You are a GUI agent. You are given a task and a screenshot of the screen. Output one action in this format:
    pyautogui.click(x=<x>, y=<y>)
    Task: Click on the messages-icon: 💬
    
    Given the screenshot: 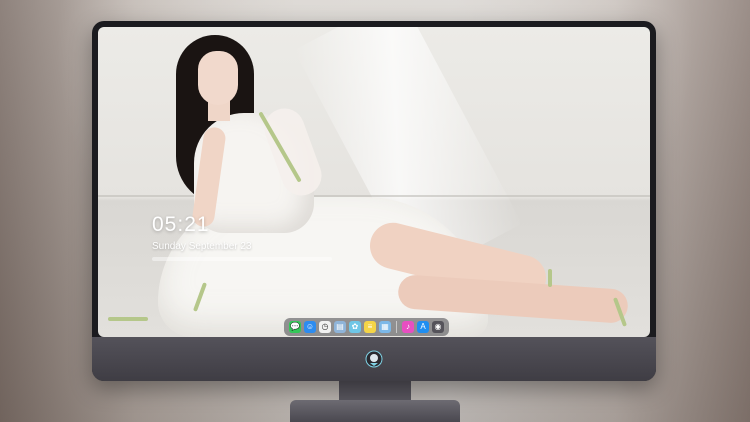 What is the action you would take?
    pyautogui.click(x=295, y=327)
    